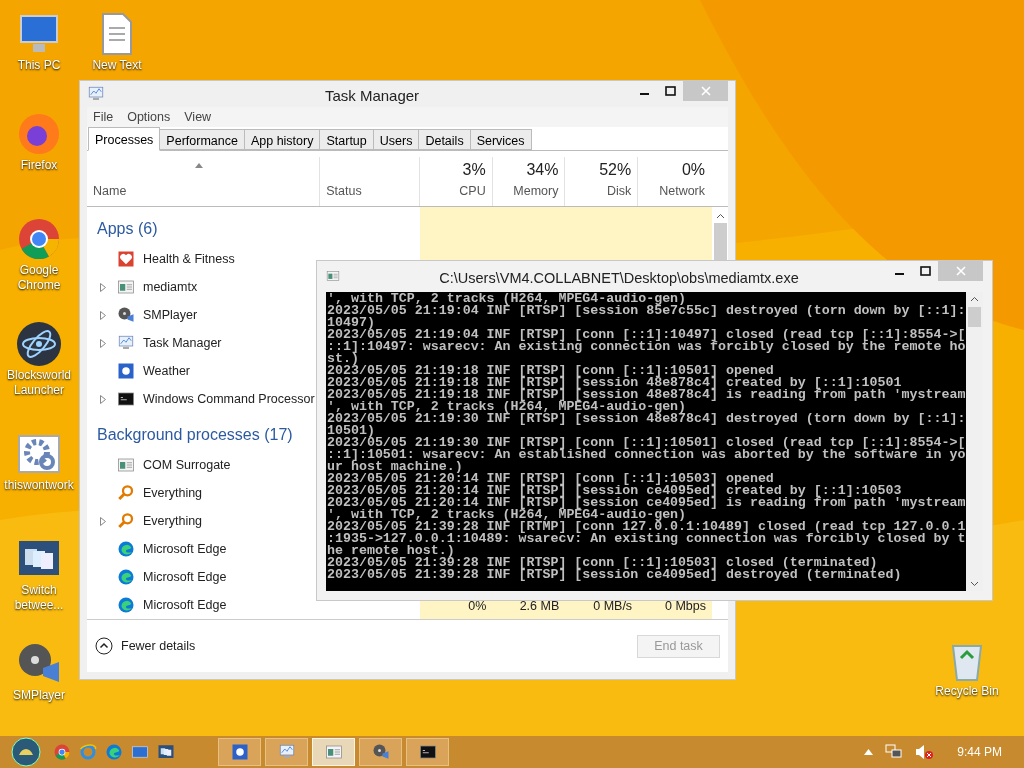 The height and width of the screenshot is (768, 1024). I want to click on console-line: 2023/05/05 21:19:18 INF [RTSP] [conn [::1]:10501] opened, so click(550, 371).